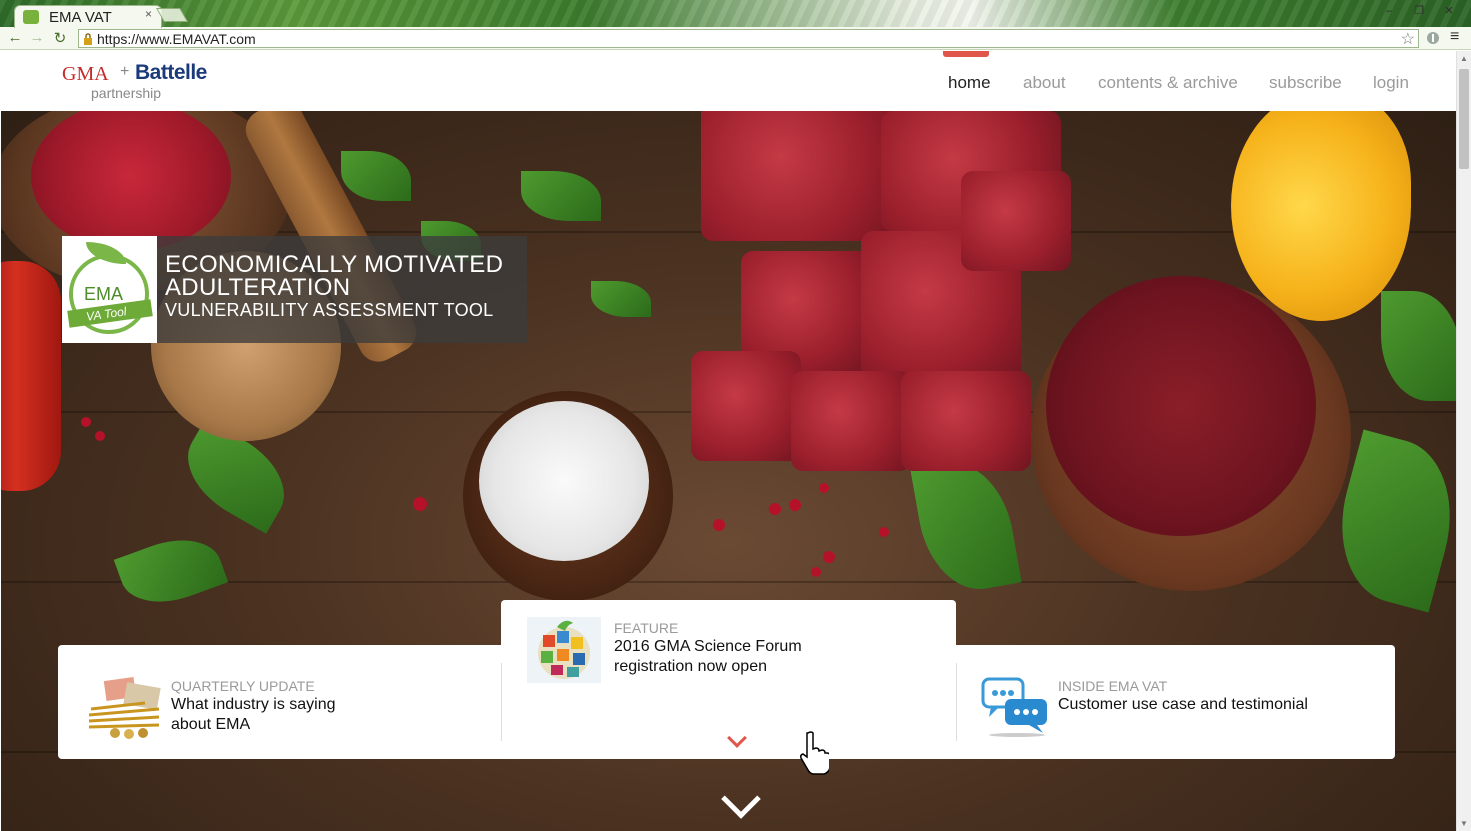 Image resolution: width=1471 pixels, height=831 pixels. I want to click on scroll-thumb, so click(1464, 119).